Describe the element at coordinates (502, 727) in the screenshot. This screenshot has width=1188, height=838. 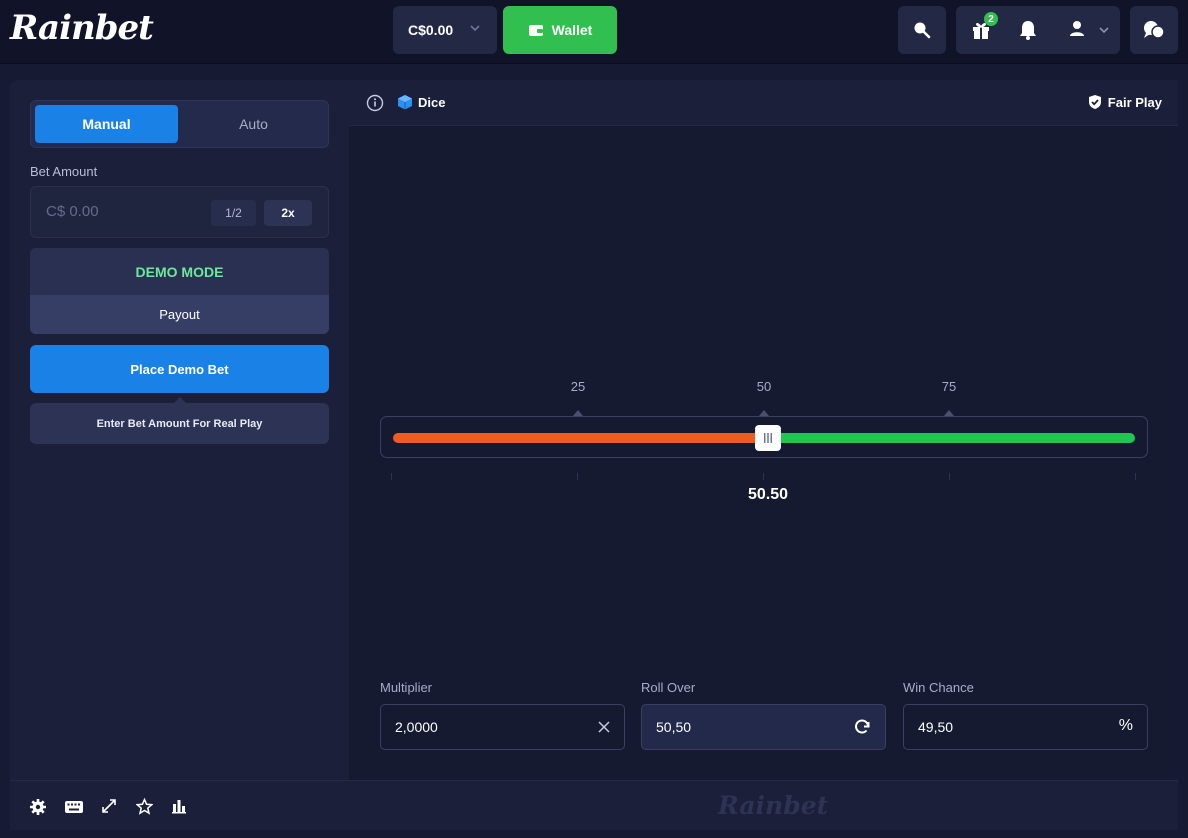
I see `multiplier-field: 2,0000` at that location.